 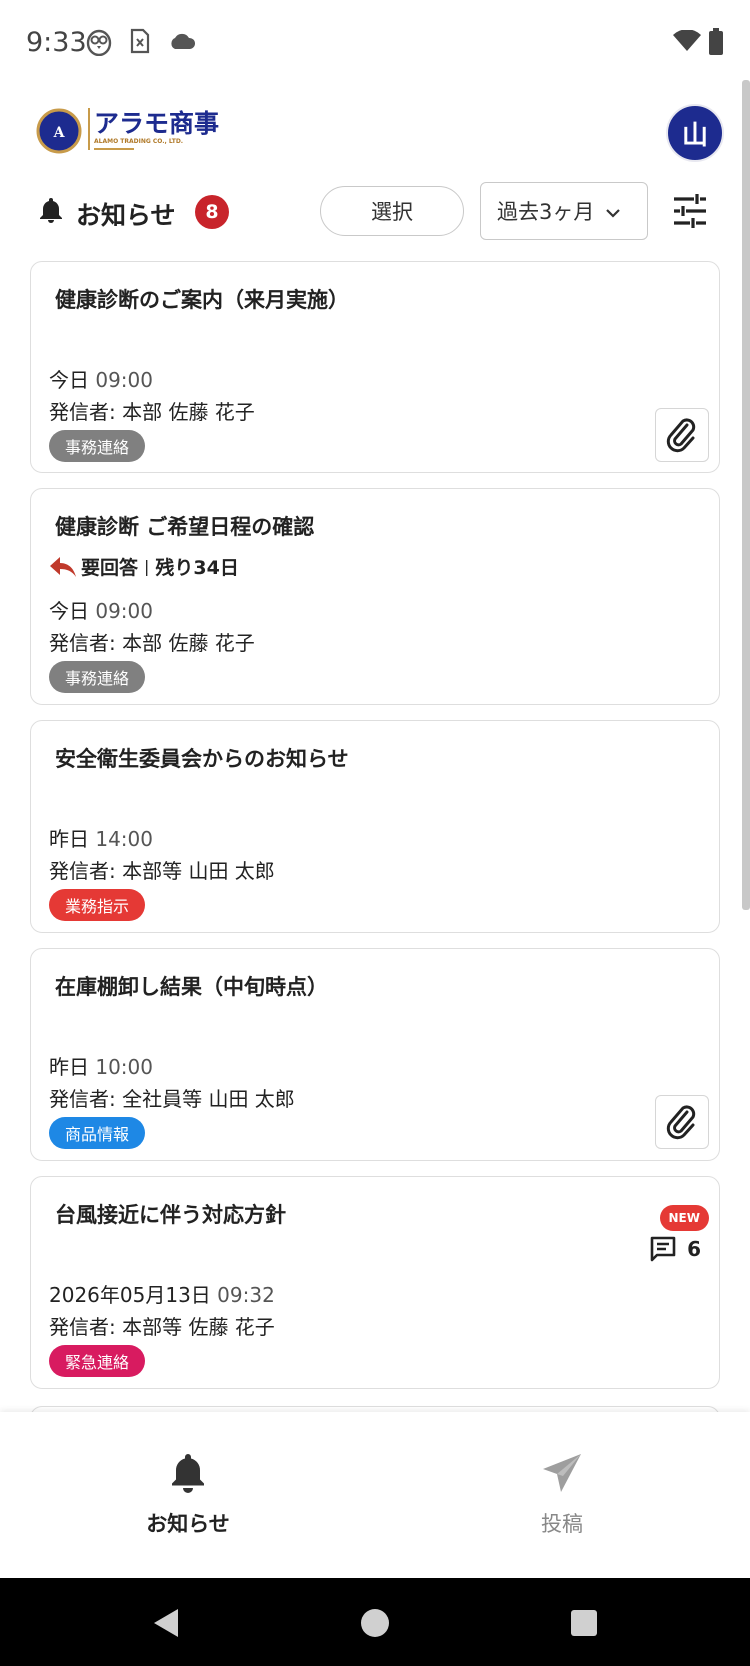 What do you see at coordinates (684, 1218) in the screenshot?
I see `new-badge: NEW` at bounding box center [684, 1218].